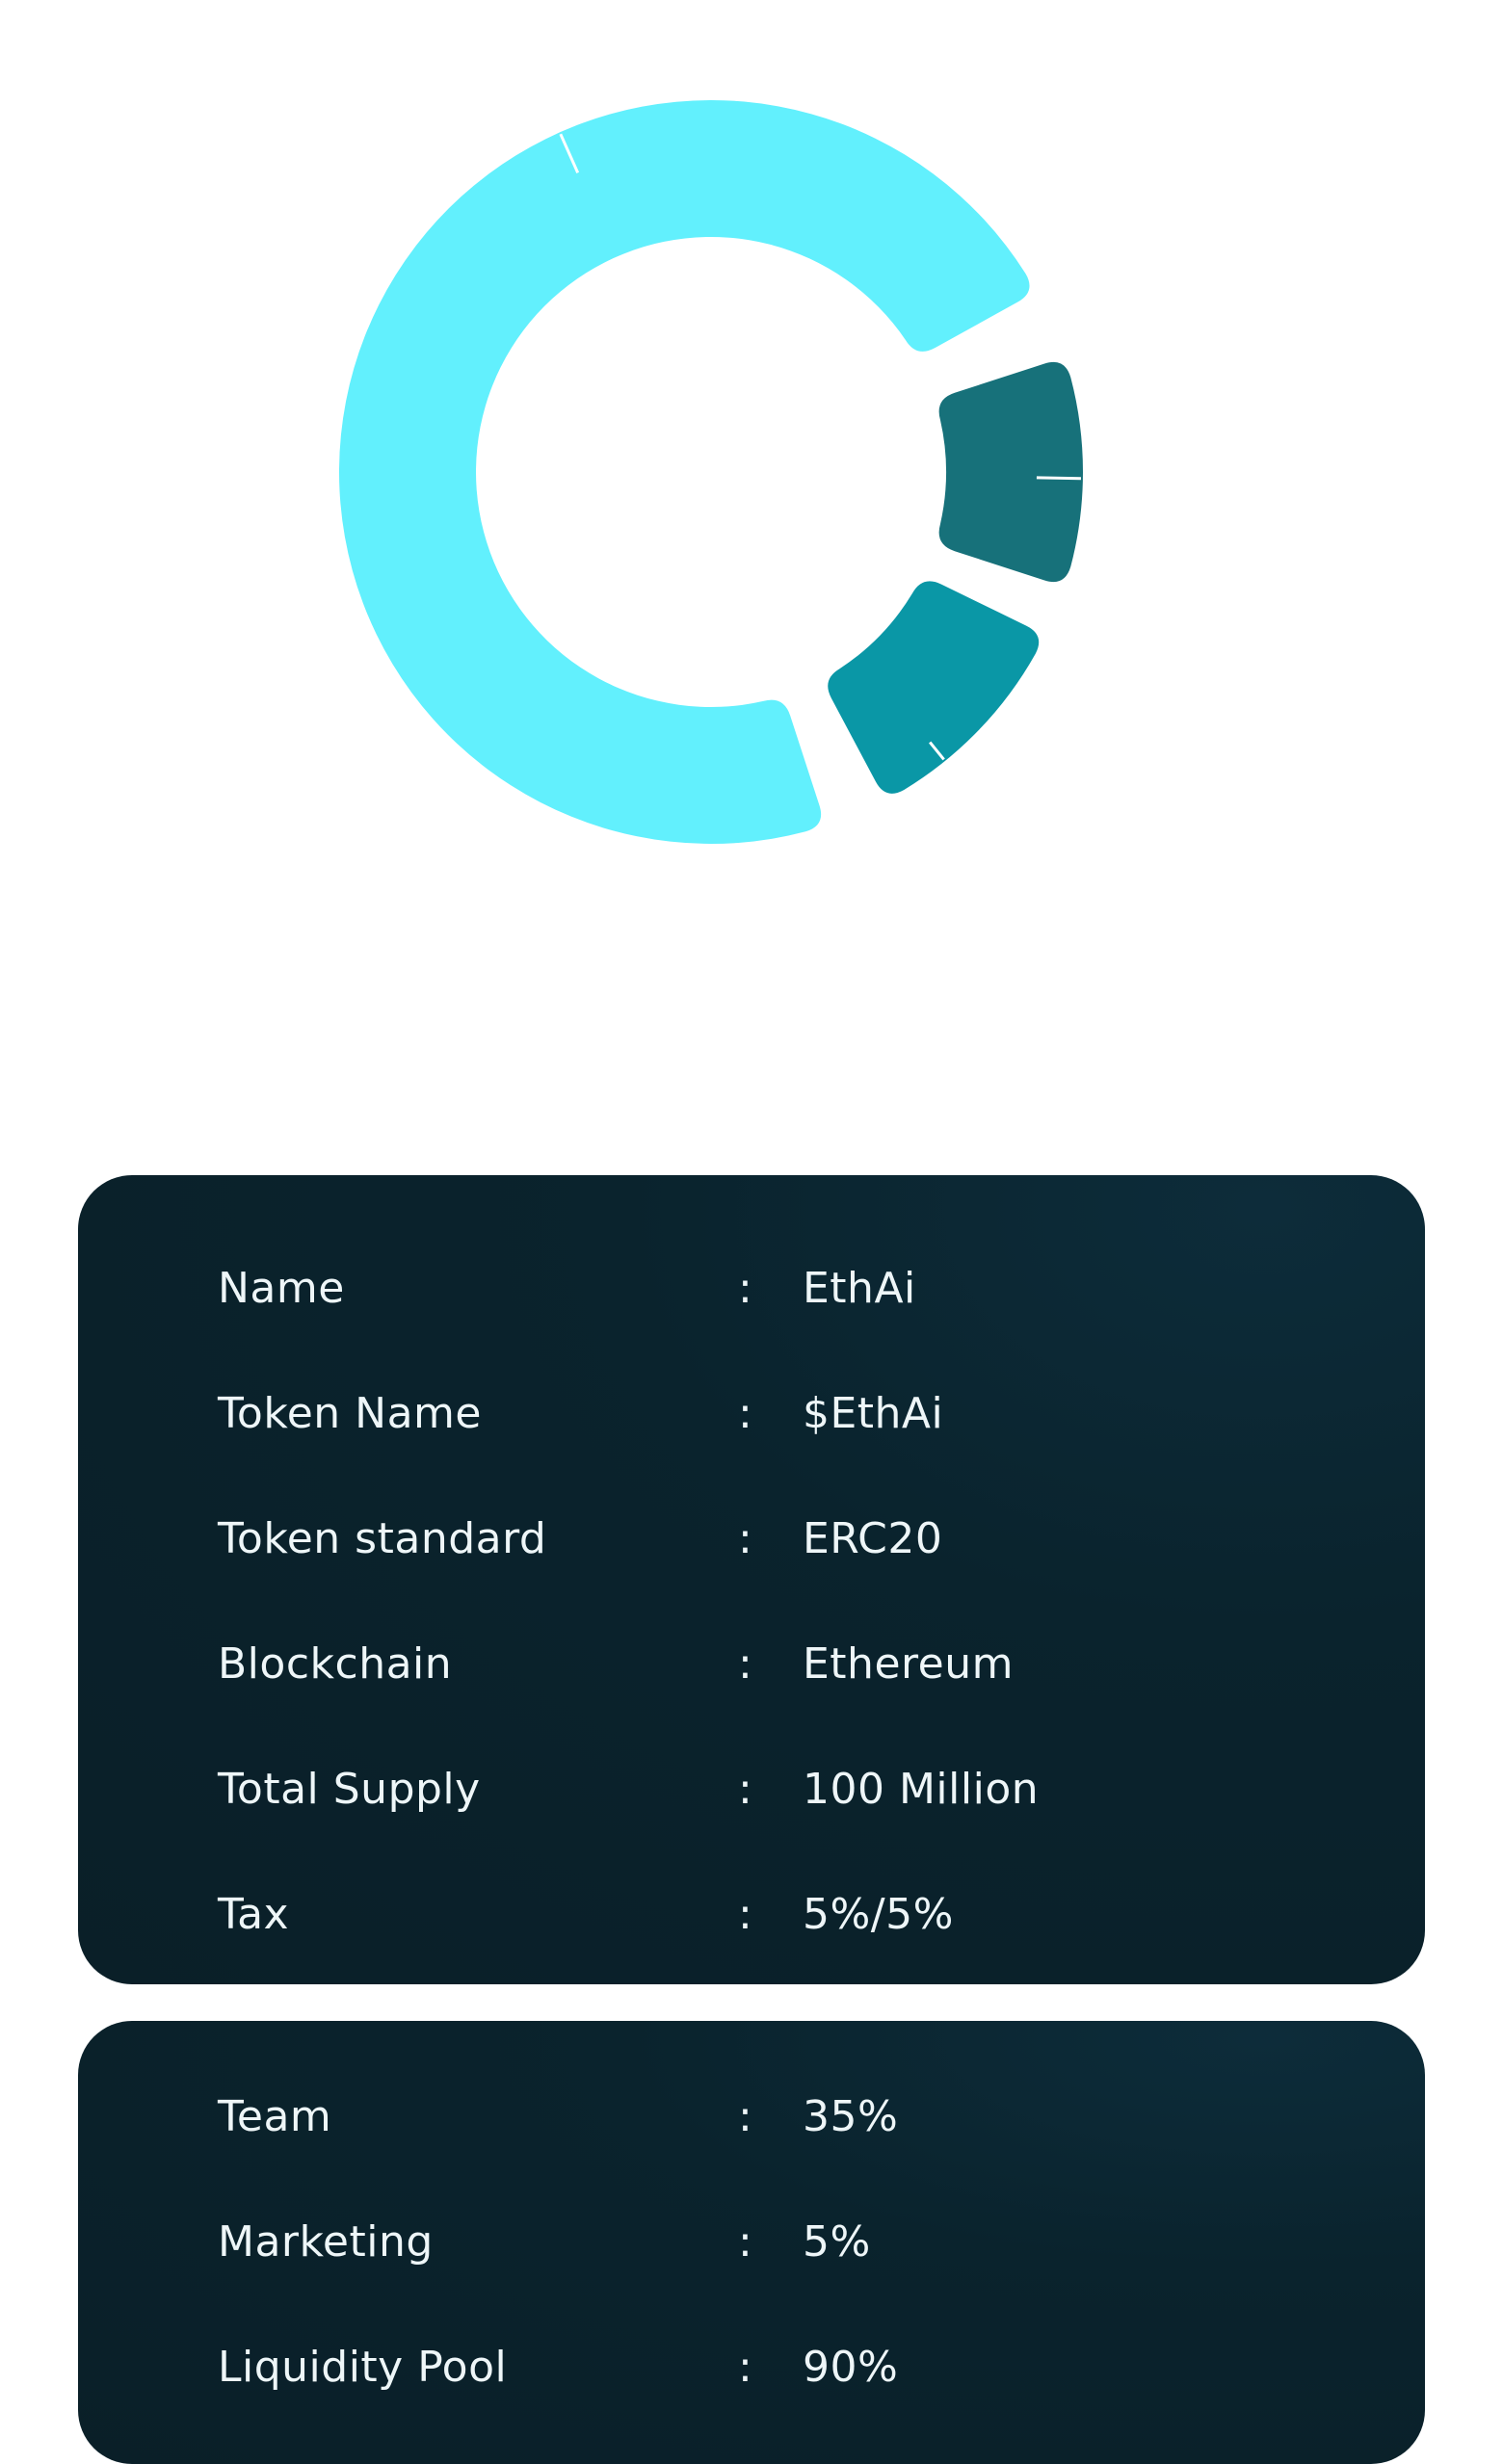 This screenshot has width=1503, height=2464. What do you see at coordinates (275, 2116) in the screenshot?
I see `row-label: Team` at bounding box center [275, 2116].